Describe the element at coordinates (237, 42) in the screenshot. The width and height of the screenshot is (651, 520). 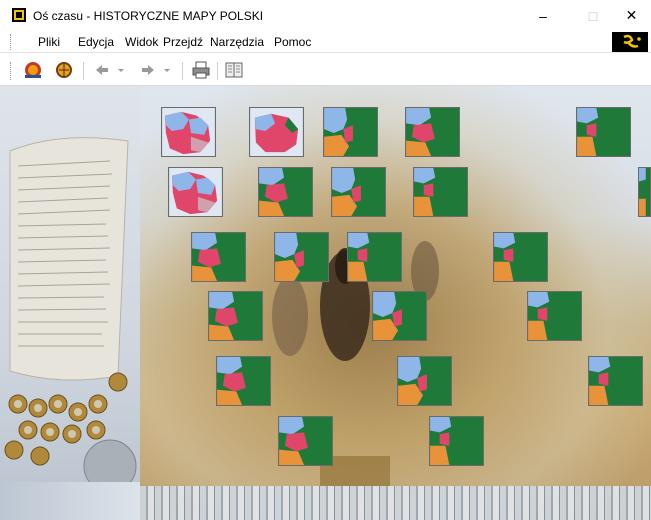
I see `menu-narzedzia: Narzędzia` at that location.